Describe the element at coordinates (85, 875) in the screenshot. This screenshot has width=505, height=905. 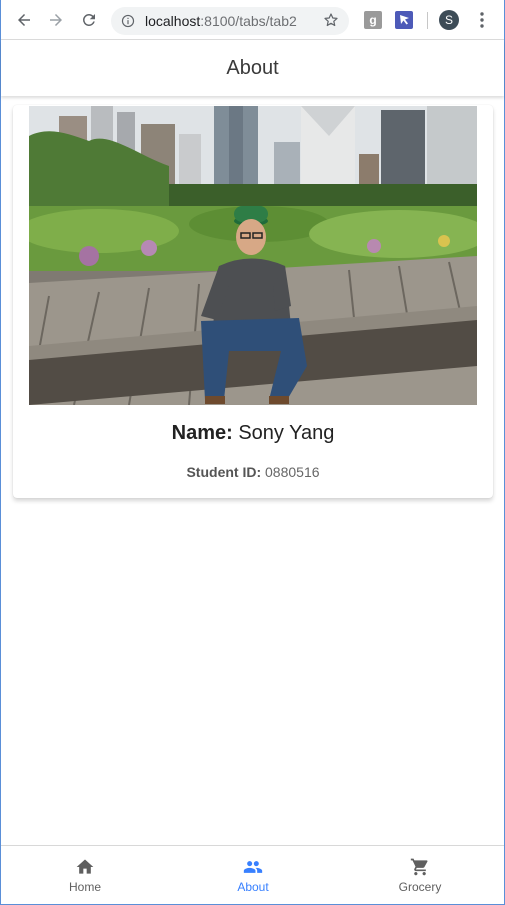
I see `tab-home: Home` at that location.